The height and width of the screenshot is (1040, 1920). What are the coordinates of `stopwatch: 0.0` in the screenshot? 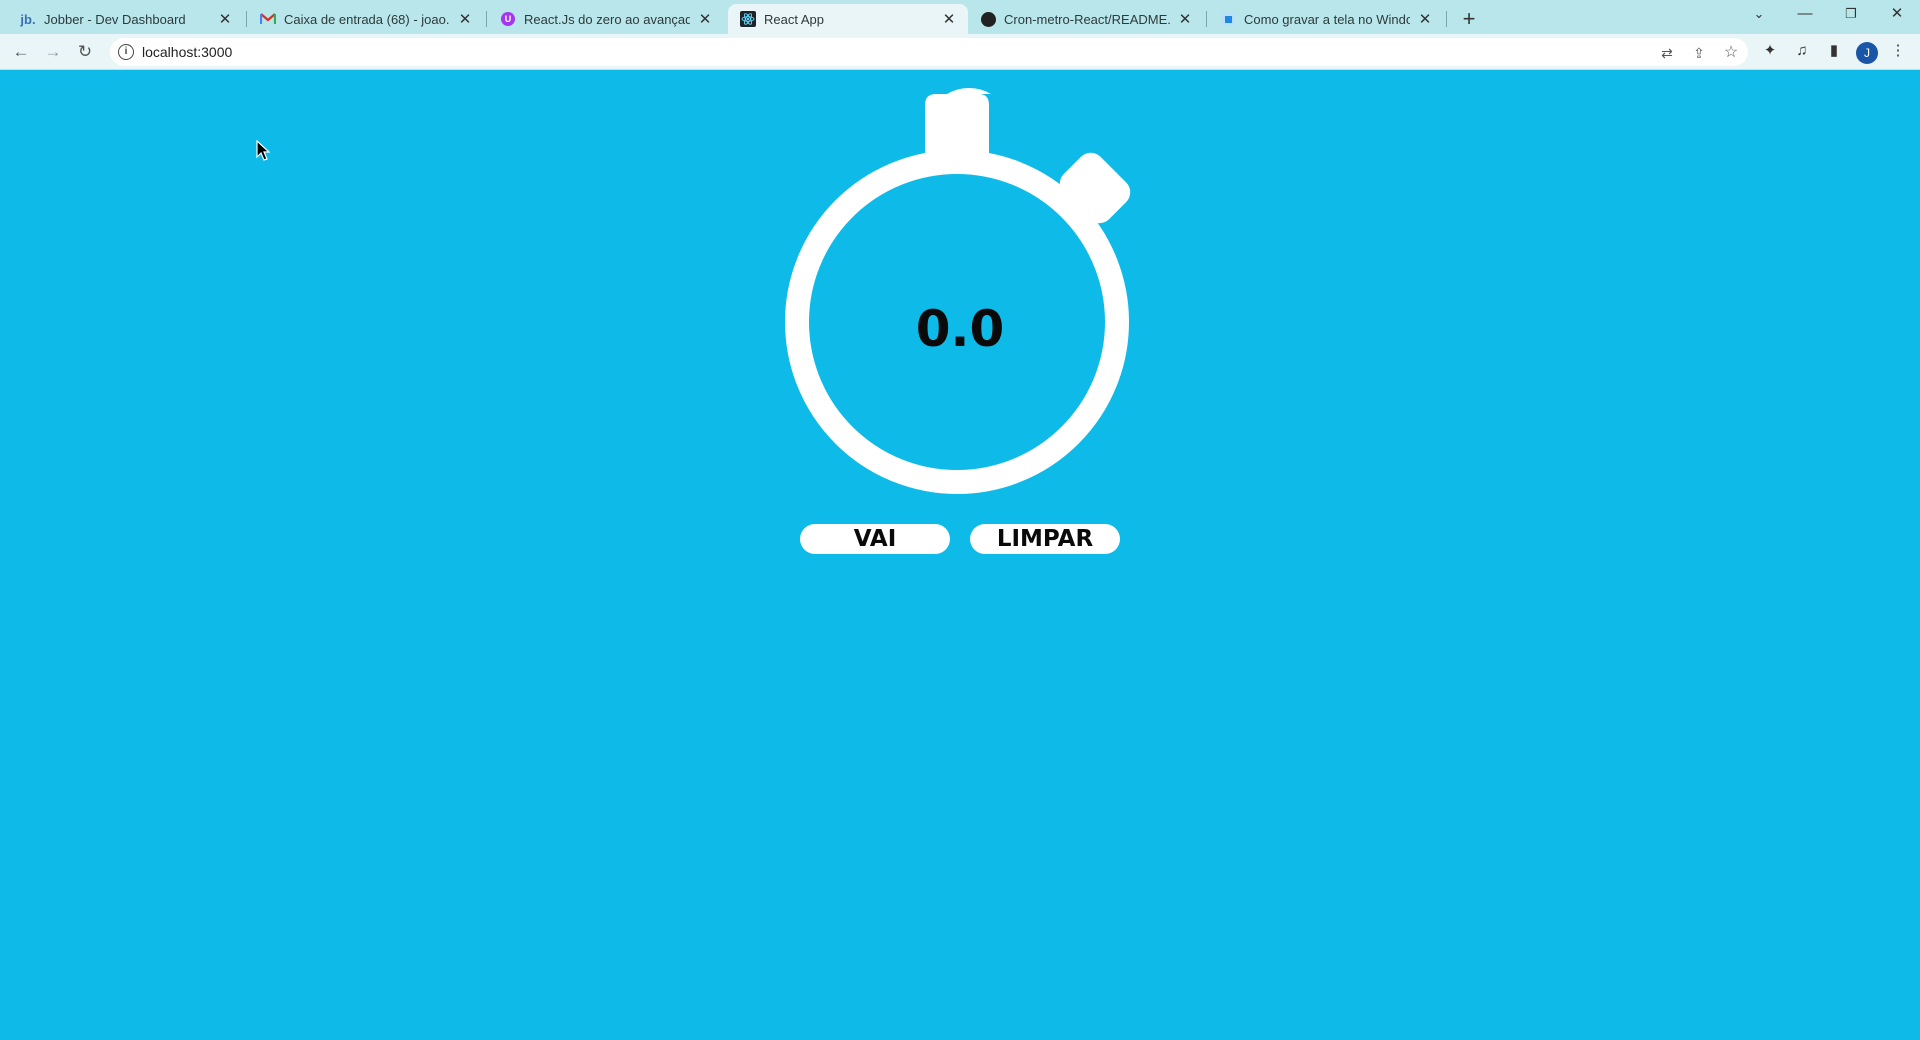 It's located at (960, 290).